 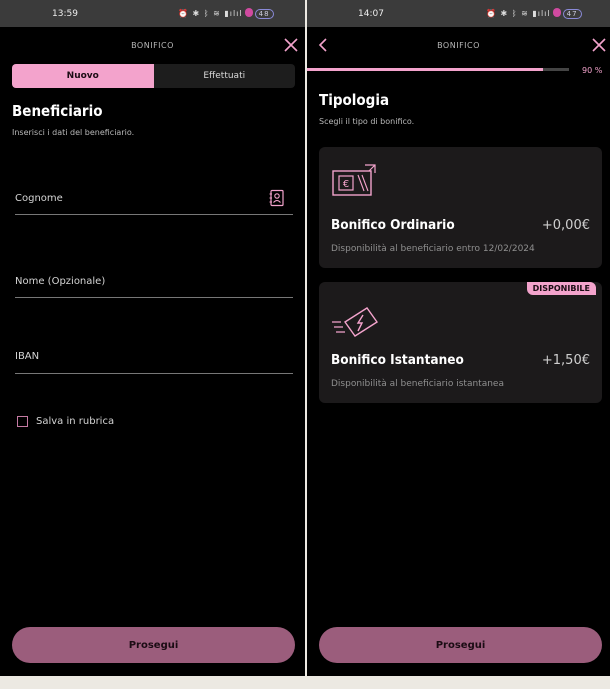 What do you see at coordinates (60, 281) in the screenshot?
I see `nome-field: Nome (Opzionale)` at bounding box center [60, 281].